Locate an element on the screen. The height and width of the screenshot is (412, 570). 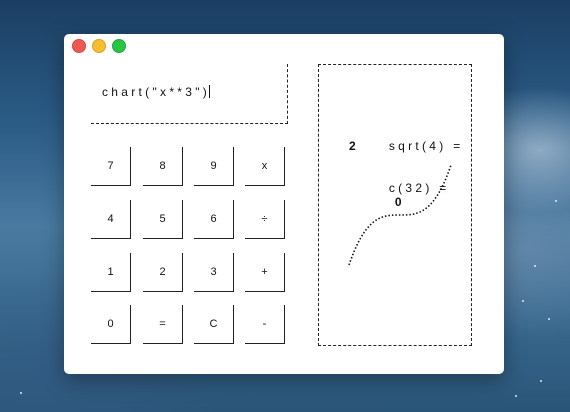
function-chart is located at coordinates (400, 215).